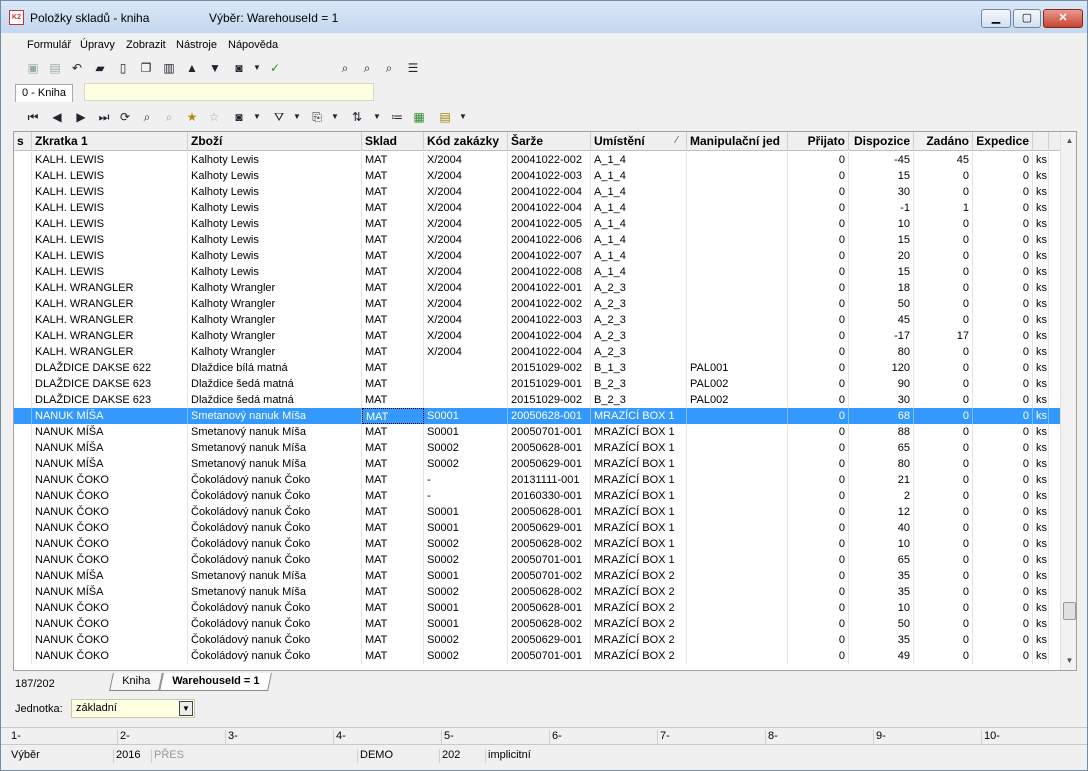 The height and width of the screenshot is (771, 1088). I want to click on cell-zkratka: KALH. WRANGLER, so click(110, 320).